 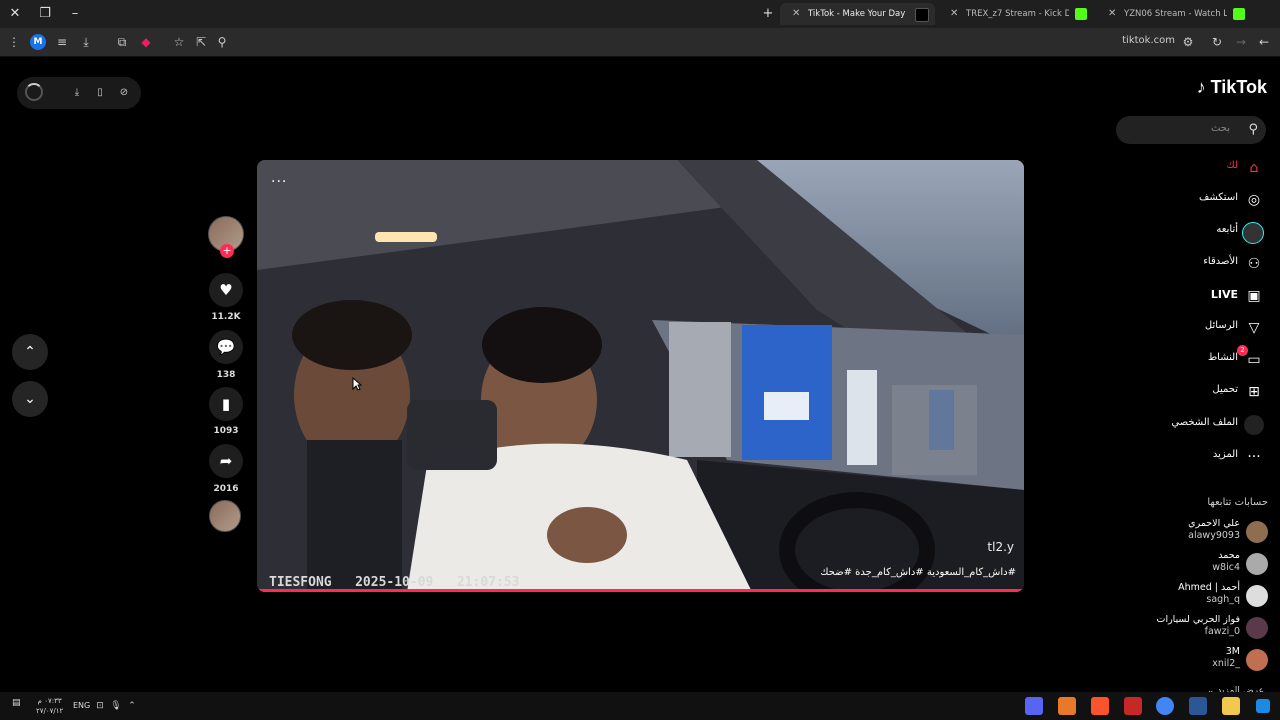 What do you see at coordinates (857, 14) in the screenshot?
I see `tab-tiktok: ✕ TikTok - Make Your Day` at bounding box center [857, 14].